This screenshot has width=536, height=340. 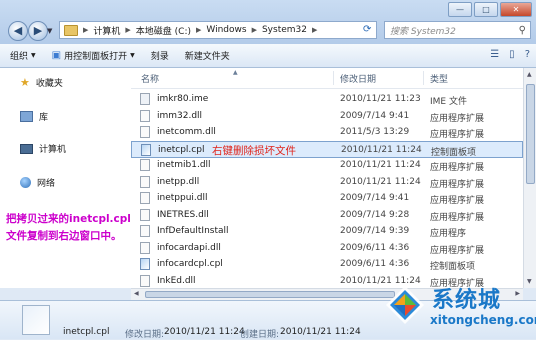 I want to click on file-type: 应用程序, so click(x=448, y=234).